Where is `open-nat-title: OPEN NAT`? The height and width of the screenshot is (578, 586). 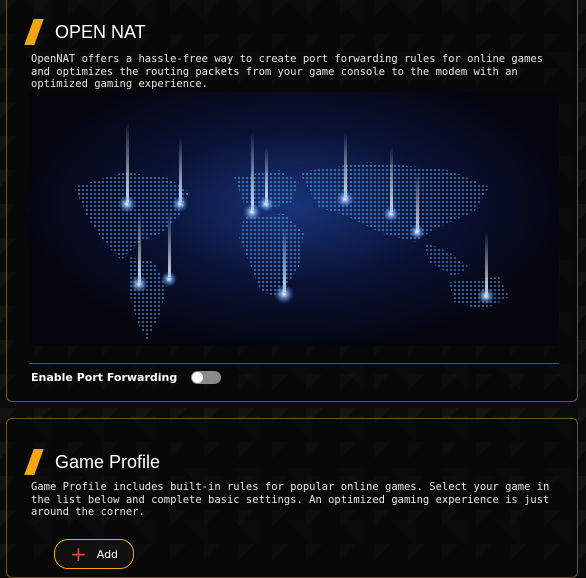 open-nat-title: OPEN NAT is located at coordinates (100, 31).